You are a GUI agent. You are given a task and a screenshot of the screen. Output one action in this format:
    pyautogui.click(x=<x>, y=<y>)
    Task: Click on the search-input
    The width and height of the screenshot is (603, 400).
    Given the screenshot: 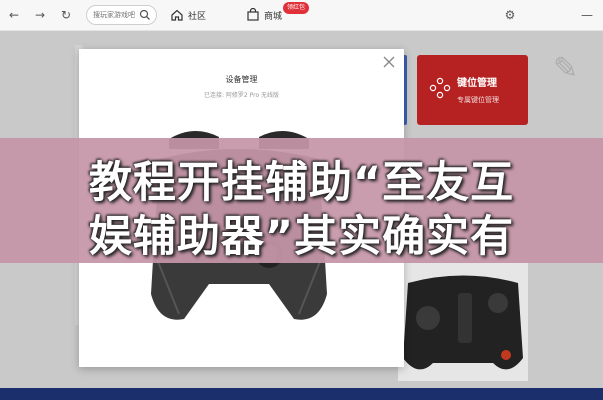 What is the action you would take?
    pyautogui.click(x=117, y=15)
    